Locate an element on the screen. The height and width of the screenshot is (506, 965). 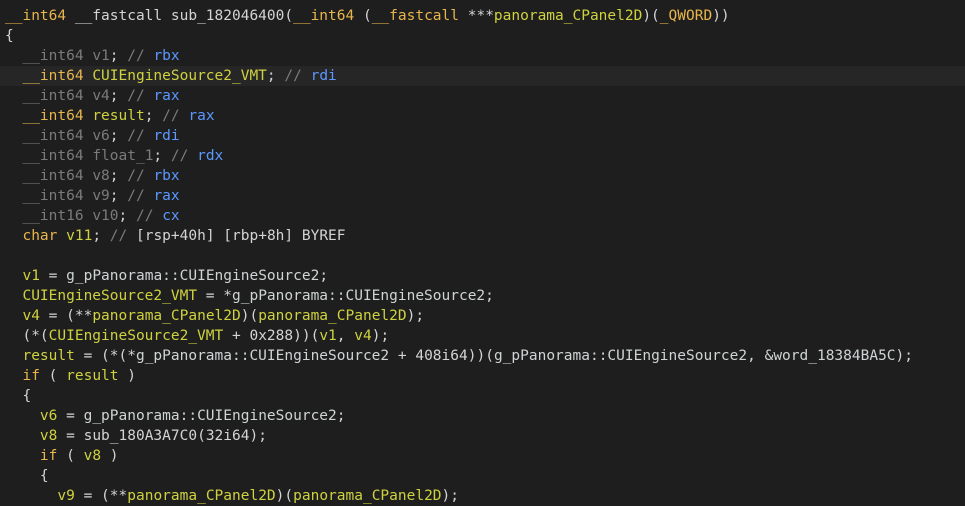
code-line: if ( result ) is located at coordinates (482, 376).